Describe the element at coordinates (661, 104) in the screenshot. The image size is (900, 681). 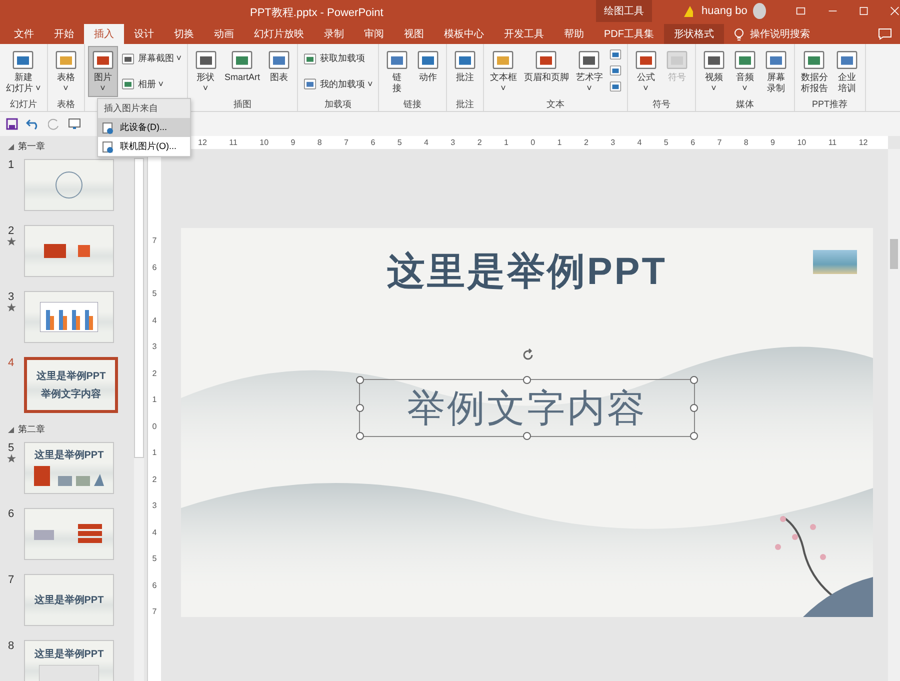
I see `group-label: 符号` at that location.